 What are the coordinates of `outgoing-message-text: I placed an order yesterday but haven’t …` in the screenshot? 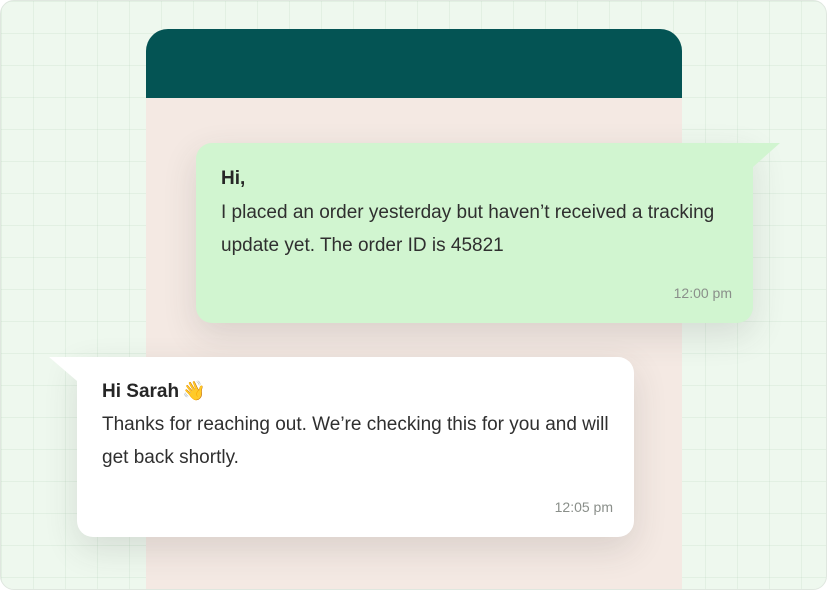 It's located at (468, 229).